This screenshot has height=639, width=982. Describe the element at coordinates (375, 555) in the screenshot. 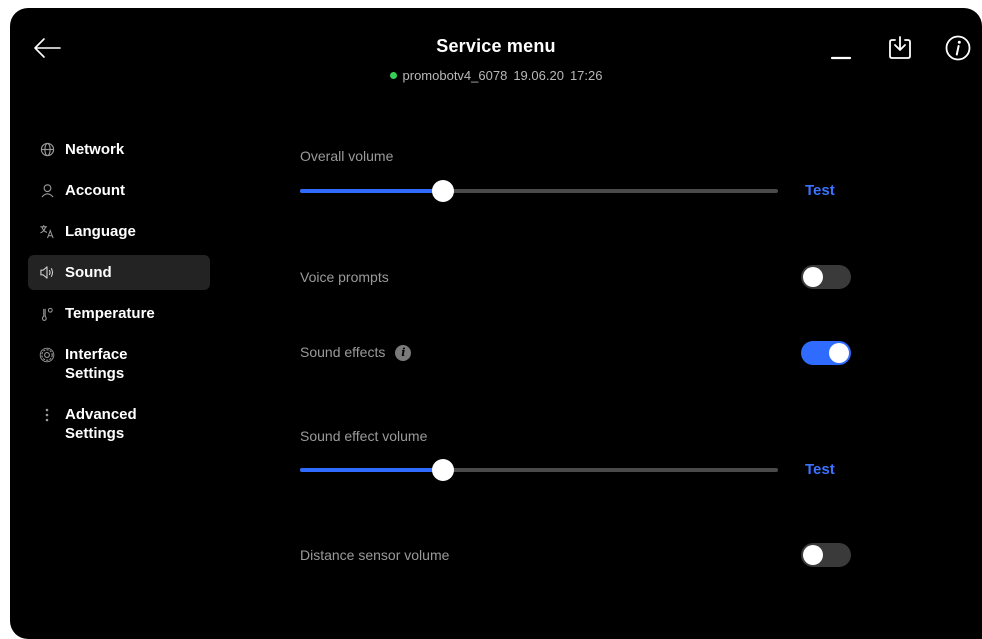

I see `distance-sensor-volume-label: Distance sensor volume` at that location.